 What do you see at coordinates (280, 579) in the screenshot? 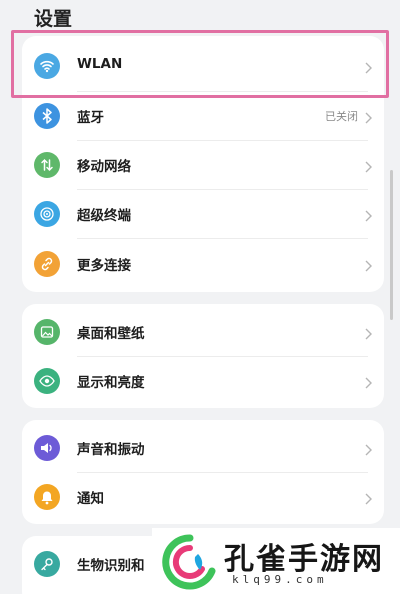
I see `watermark-url: klq99.com` at bounding box center [280, 579].